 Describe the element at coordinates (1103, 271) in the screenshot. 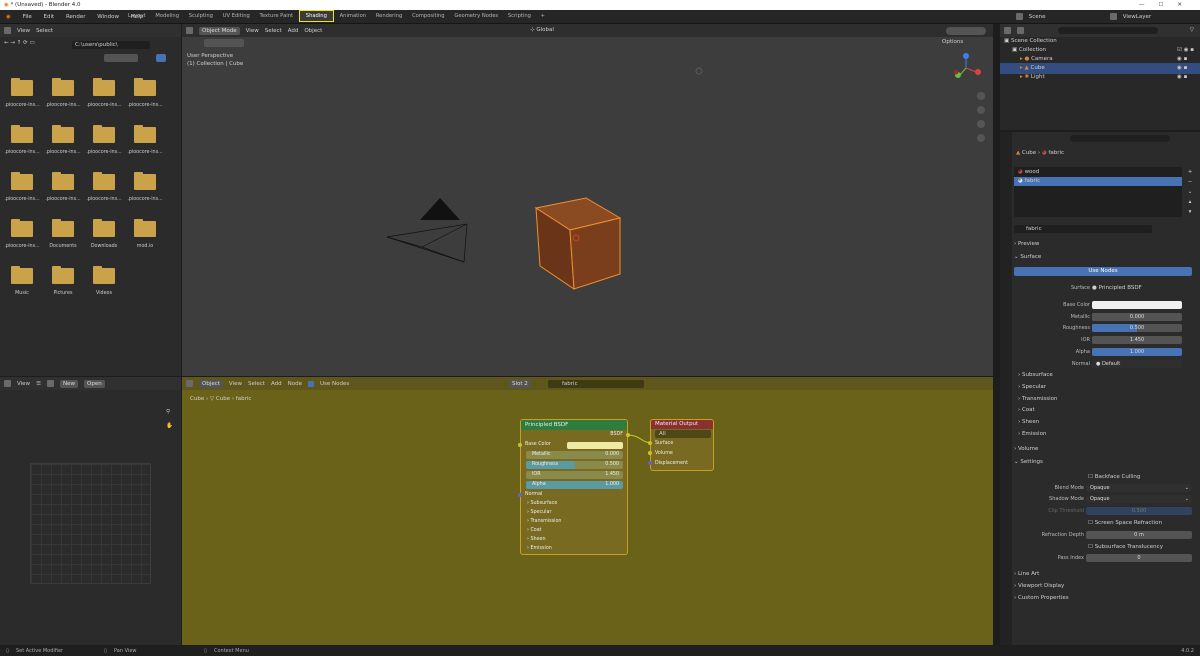

I see `use-nodes-button: Use Nodes` at that location.